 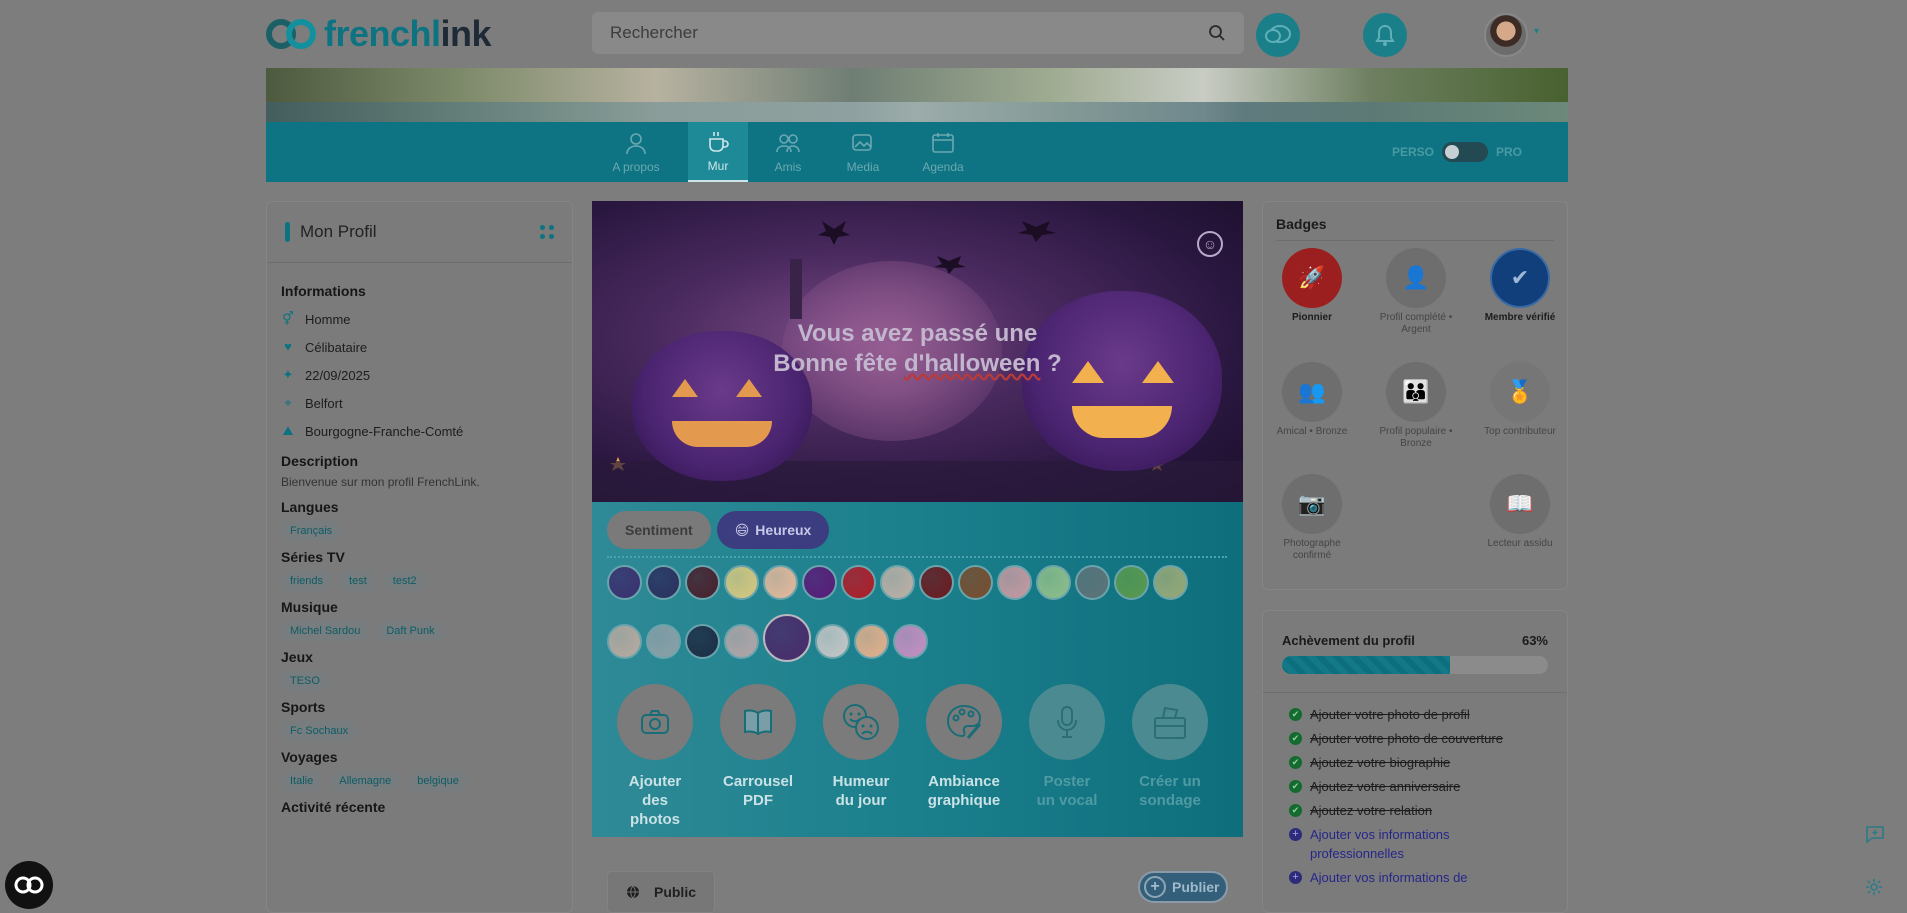 What do you see at coordinates (718, 166) in the screenshot?
I see `tab-label: Mur` at bounding box center [718, 166].